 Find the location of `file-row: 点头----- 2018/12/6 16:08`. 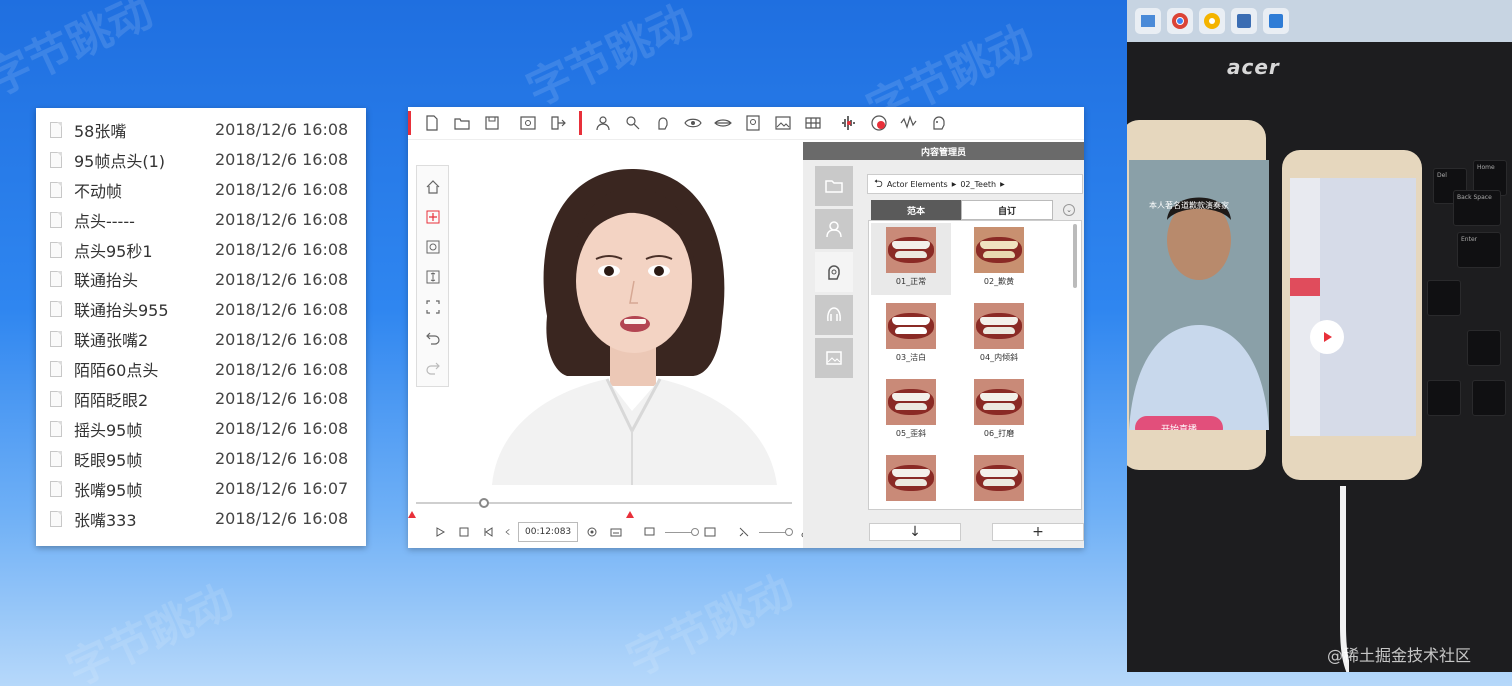

file-row: 点头----- 2018/12/6 16:08 is located at coordinates (201, 220).